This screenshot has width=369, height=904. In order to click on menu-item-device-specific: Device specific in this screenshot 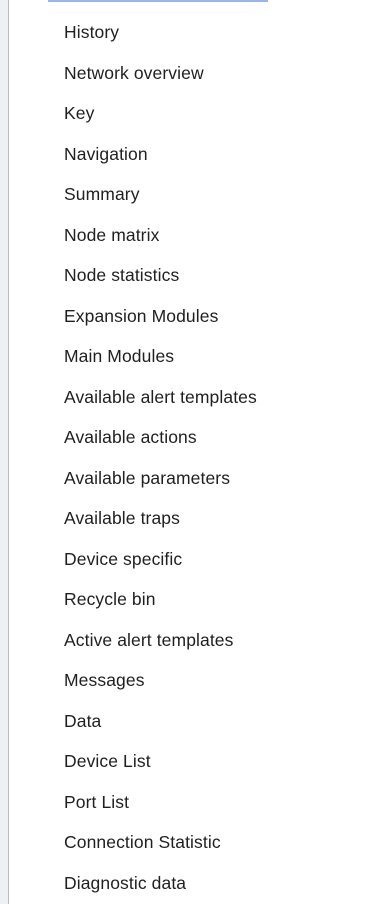, I will do `click(189, 559)`.